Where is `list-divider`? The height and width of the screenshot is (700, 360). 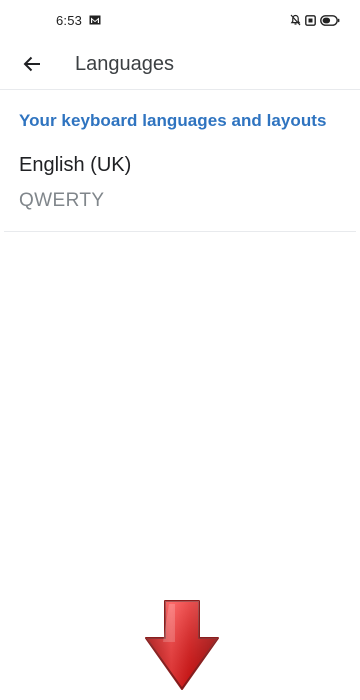 list-divider is located at coordinates (180, 231).